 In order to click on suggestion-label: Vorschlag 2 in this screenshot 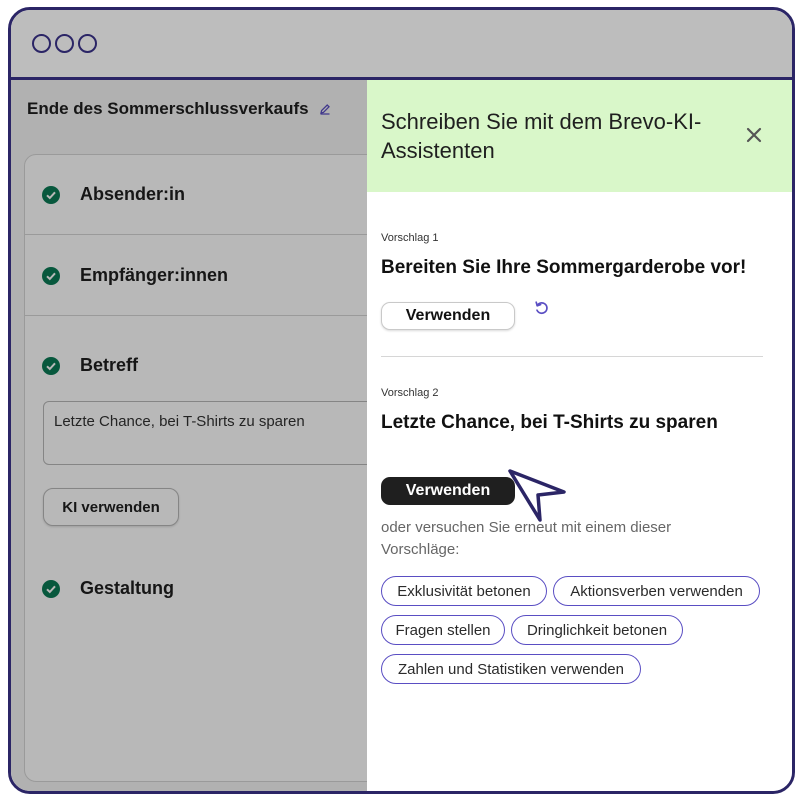, I will do `click(410, 393)`.